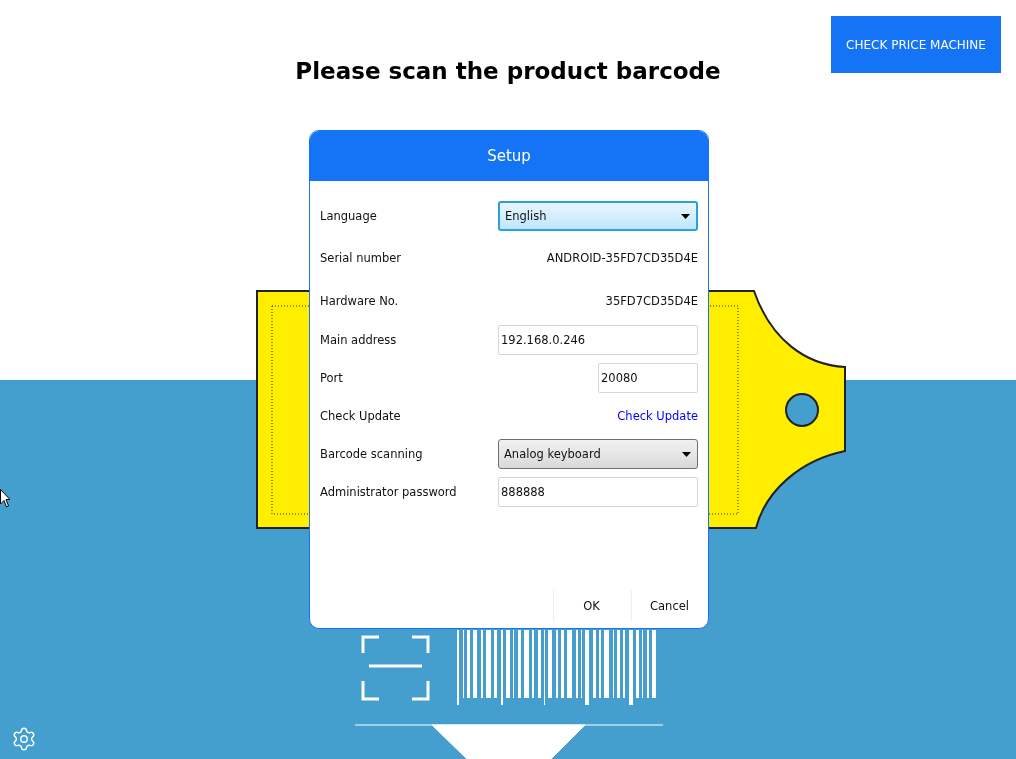 The image size is (1016, 759). What do you see at coordinates (348, 216) in the screenshot?
I see `field-label: Language` at bounding box center [348, 216].